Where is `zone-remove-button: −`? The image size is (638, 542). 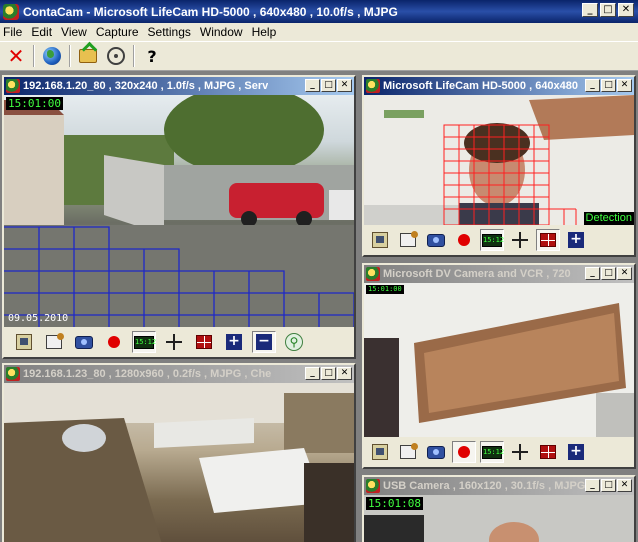
zone-remove-button: − is located at coordinates (264, 342).